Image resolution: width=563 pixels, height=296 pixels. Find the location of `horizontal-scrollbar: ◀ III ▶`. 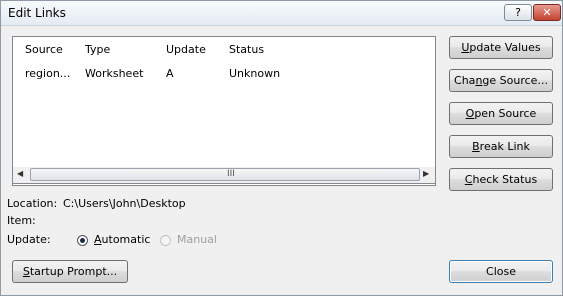

horizontal-scrollbar: ◀ III ▶ is located at coordinates (224, 175).